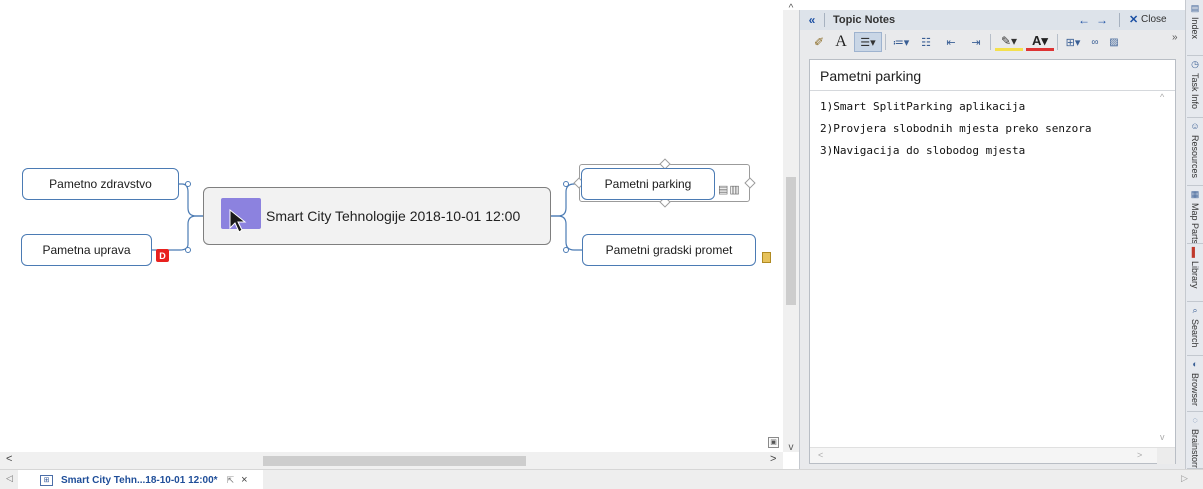 This screenshot has width=1203, height=489. I want to click on search-icon: ⌕, so click(1195, 310).